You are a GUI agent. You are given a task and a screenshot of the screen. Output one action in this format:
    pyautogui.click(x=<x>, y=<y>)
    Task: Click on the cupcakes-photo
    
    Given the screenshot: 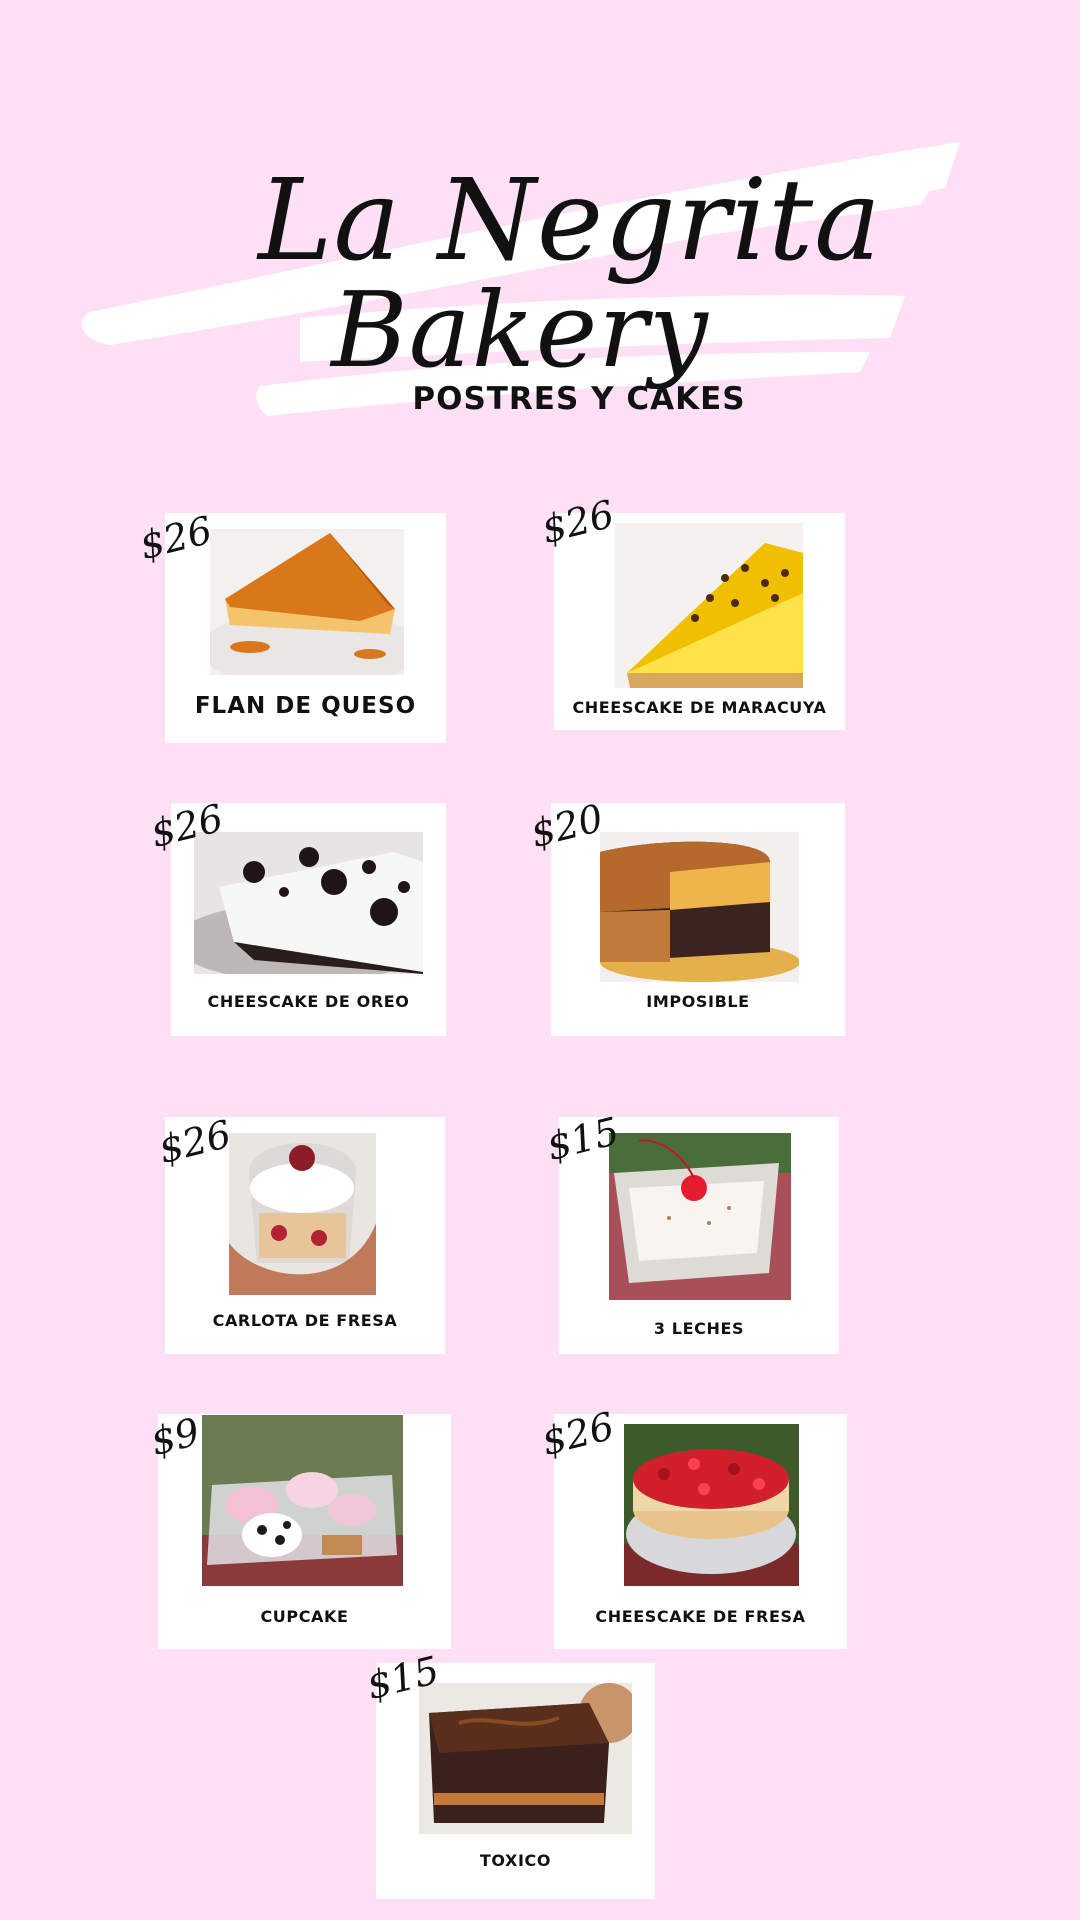 What is the action you would take?
    pyautogui.click(x=302, y=1500)
    